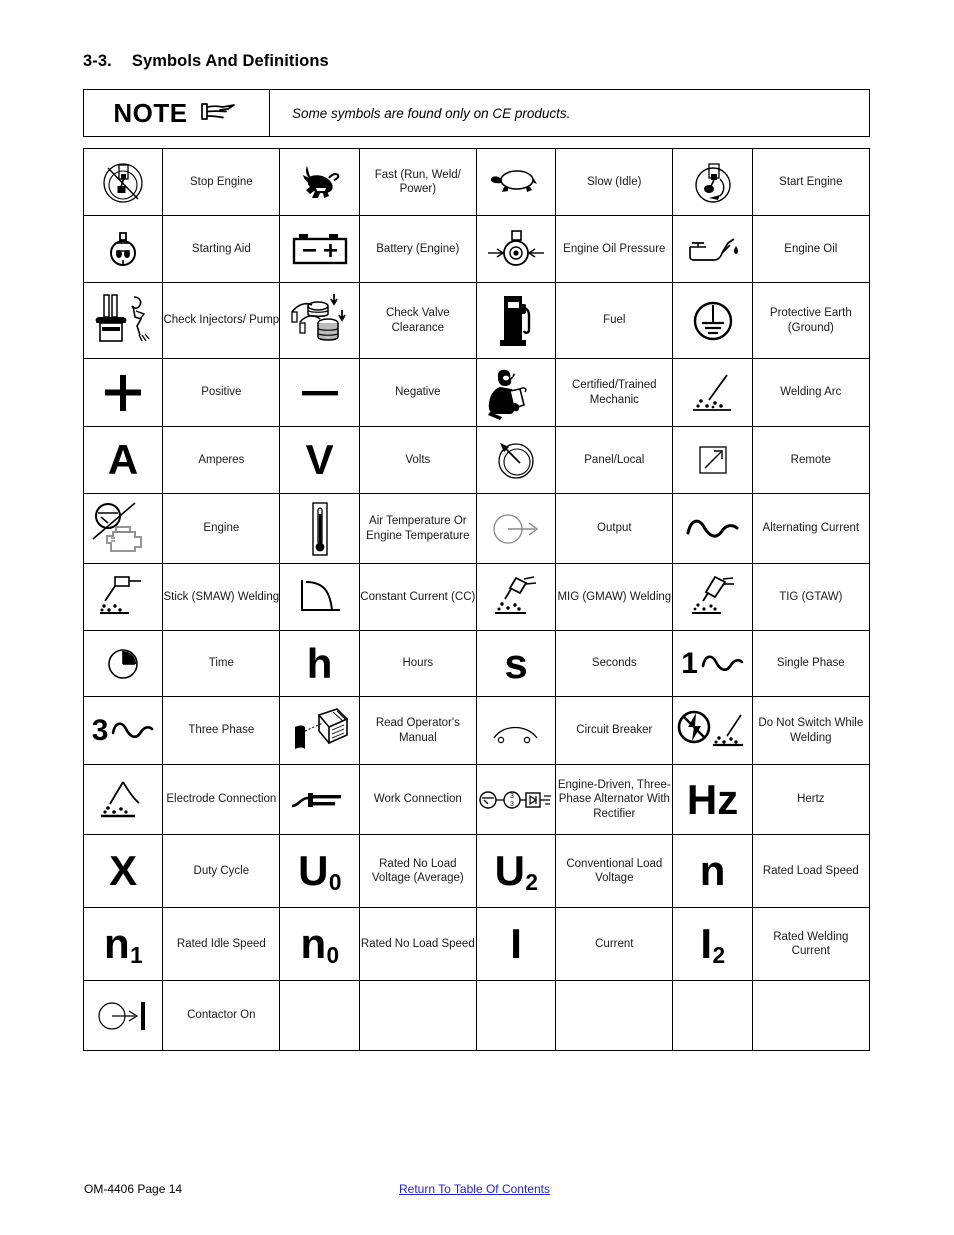 The width and height of the screenshot is (954, 1235). What do you see at coordinates (614, 460) in the screenshot?
I see `symbol-label: Panel/Local` at bounding box center [614, 460].